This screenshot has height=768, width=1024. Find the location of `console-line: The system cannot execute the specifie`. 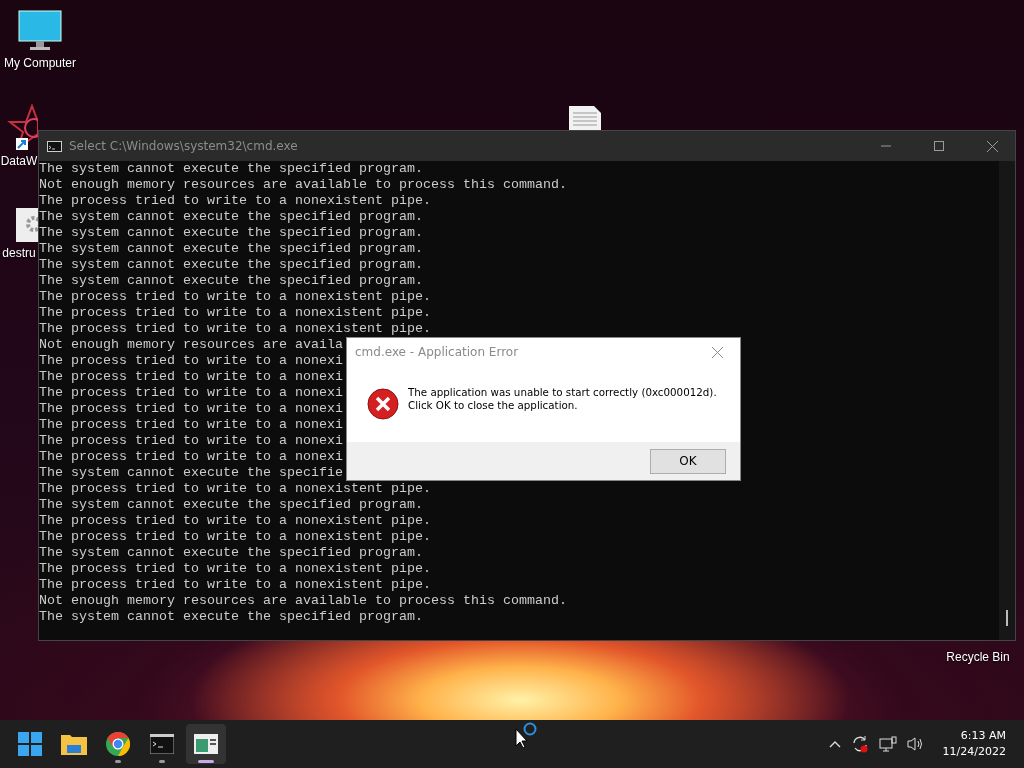

console-line: The system cannot execute the specifie is located at coordinates (191, 473).